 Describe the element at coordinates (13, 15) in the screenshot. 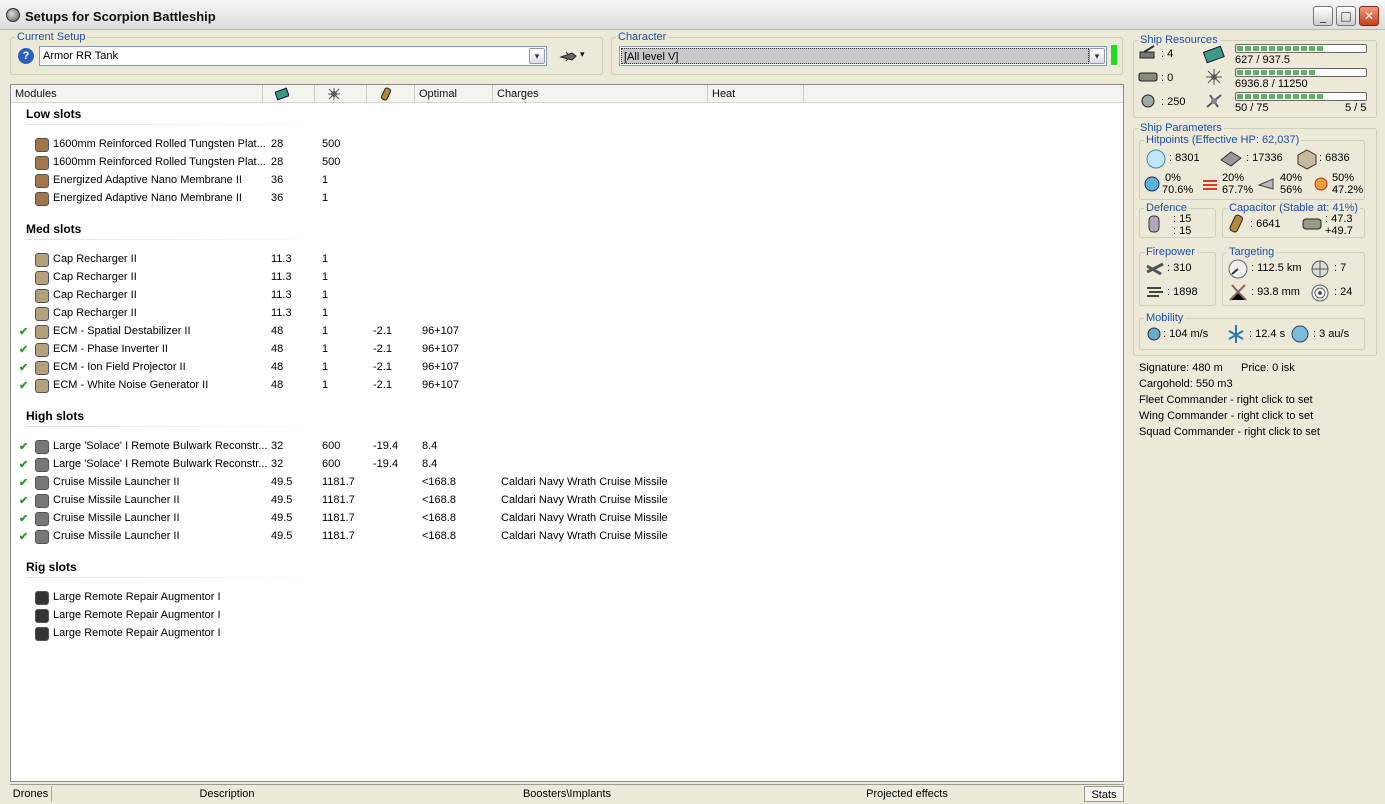

I see `app-icon` at that location.